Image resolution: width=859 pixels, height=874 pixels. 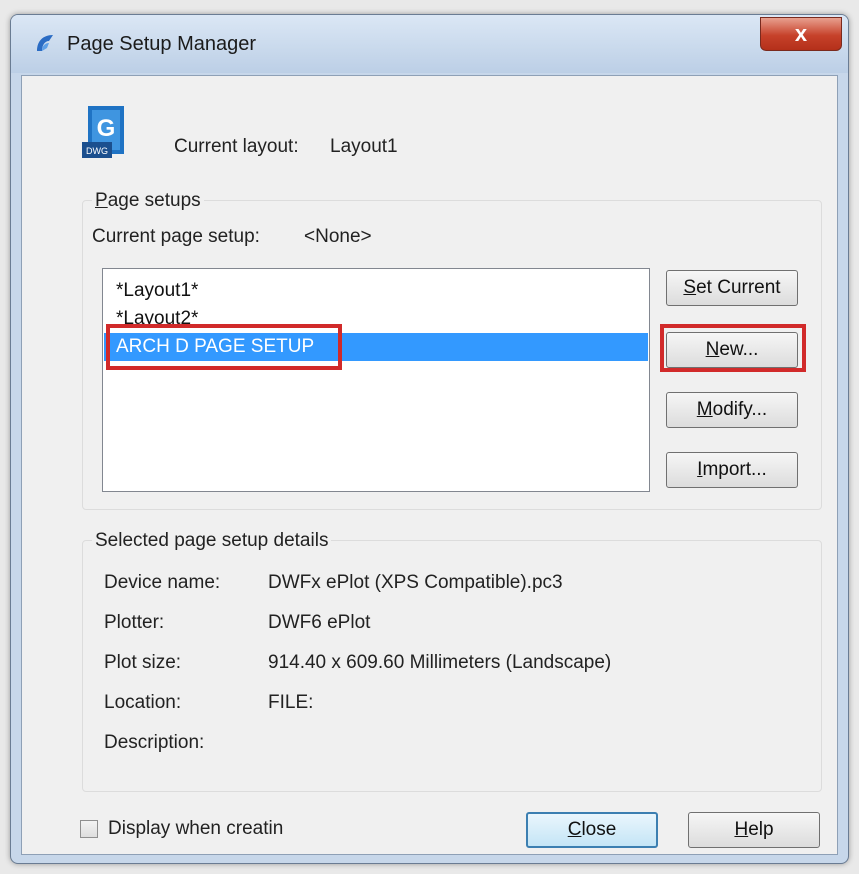 What do you see at coordinates (236, 146) in the screenshot?
I see `current-layout-label: Current layout:` at bounding box center [236, 146].